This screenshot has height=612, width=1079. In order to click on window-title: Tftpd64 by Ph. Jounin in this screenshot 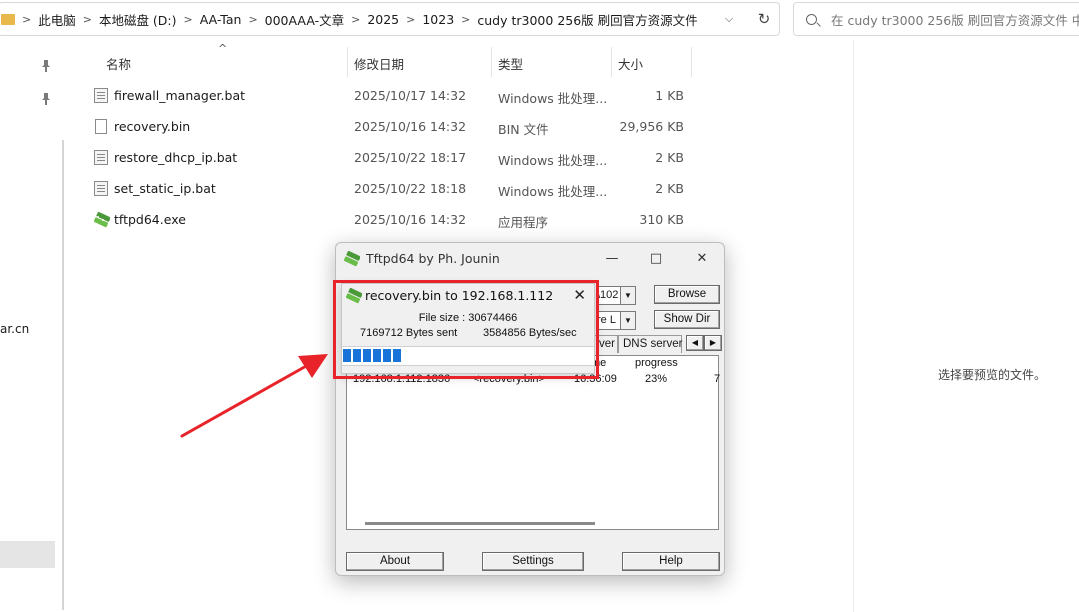, I will do `click(433, 258)`.